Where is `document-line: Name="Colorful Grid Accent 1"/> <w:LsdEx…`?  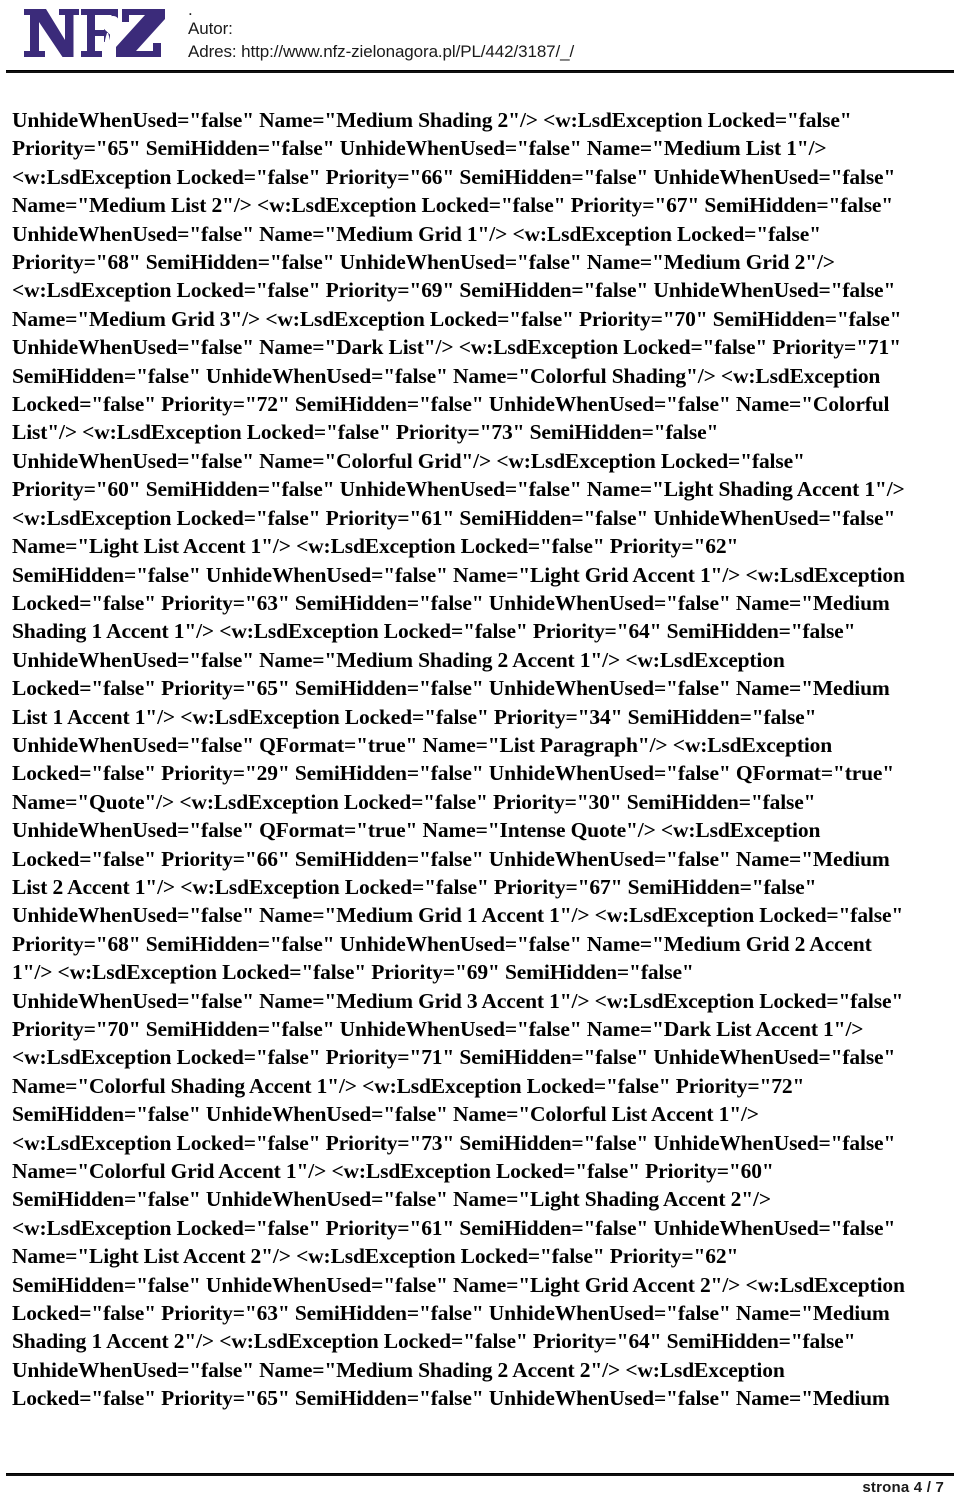 document-line: Name="Colorful Grid Accent 1"/> <w:LsdEx… is located at coordinates (393, 1171).